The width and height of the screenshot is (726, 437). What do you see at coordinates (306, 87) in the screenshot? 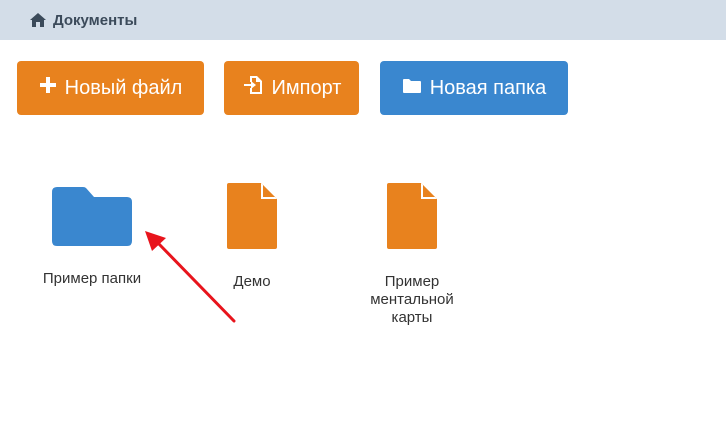
I see `import-label: Импорт` at bounding box center [306, 87].